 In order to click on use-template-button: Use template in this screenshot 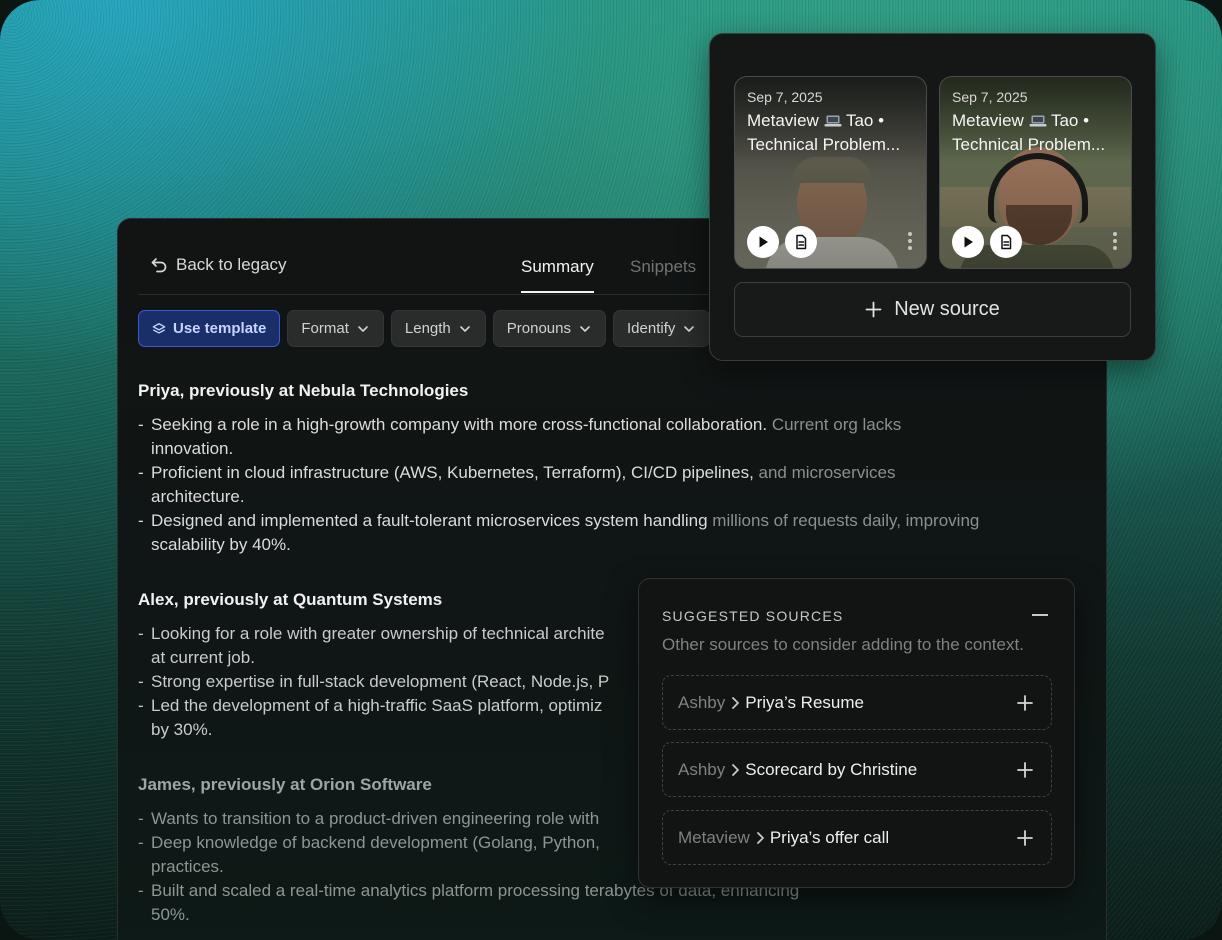, I will do `click(209, 328)`.